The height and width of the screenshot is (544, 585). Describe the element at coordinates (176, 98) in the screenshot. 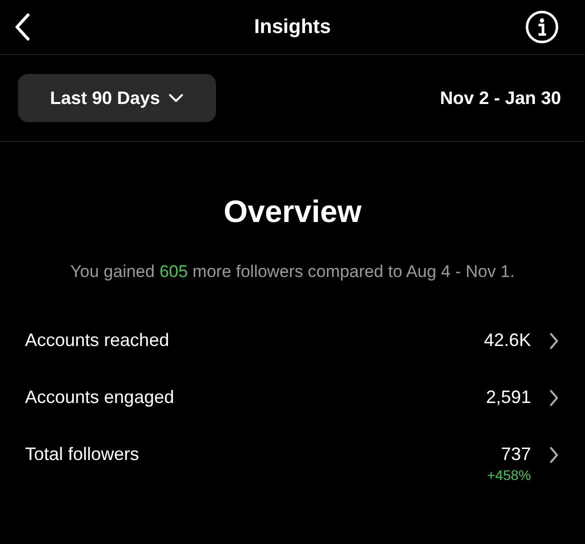

I see `chevron-down-icon` at that location.